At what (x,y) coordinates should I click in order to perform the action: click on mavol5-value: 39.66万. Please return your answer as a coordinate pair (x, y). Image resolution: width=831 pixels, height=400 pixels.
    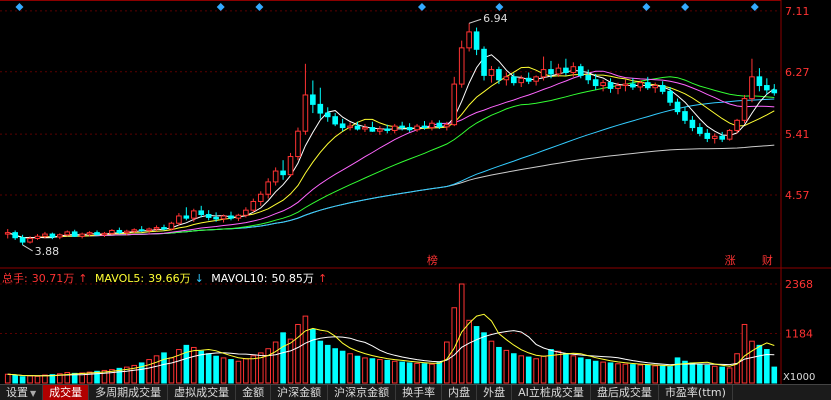
    Looking at the image, I should click on (169, 278).